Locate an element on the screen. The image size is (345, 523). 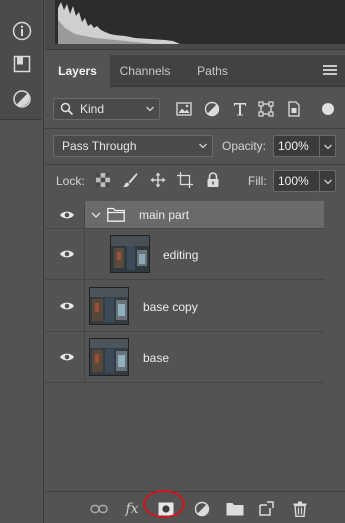
fx-label: fx is located at coordinates (132, 509).